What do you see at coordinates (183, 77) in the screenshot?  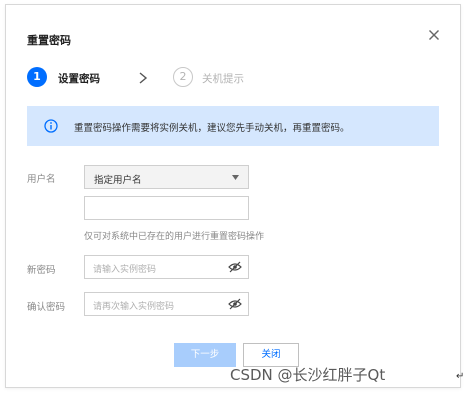 I see `step-2-number: 2` at bounding box center [183, 77].